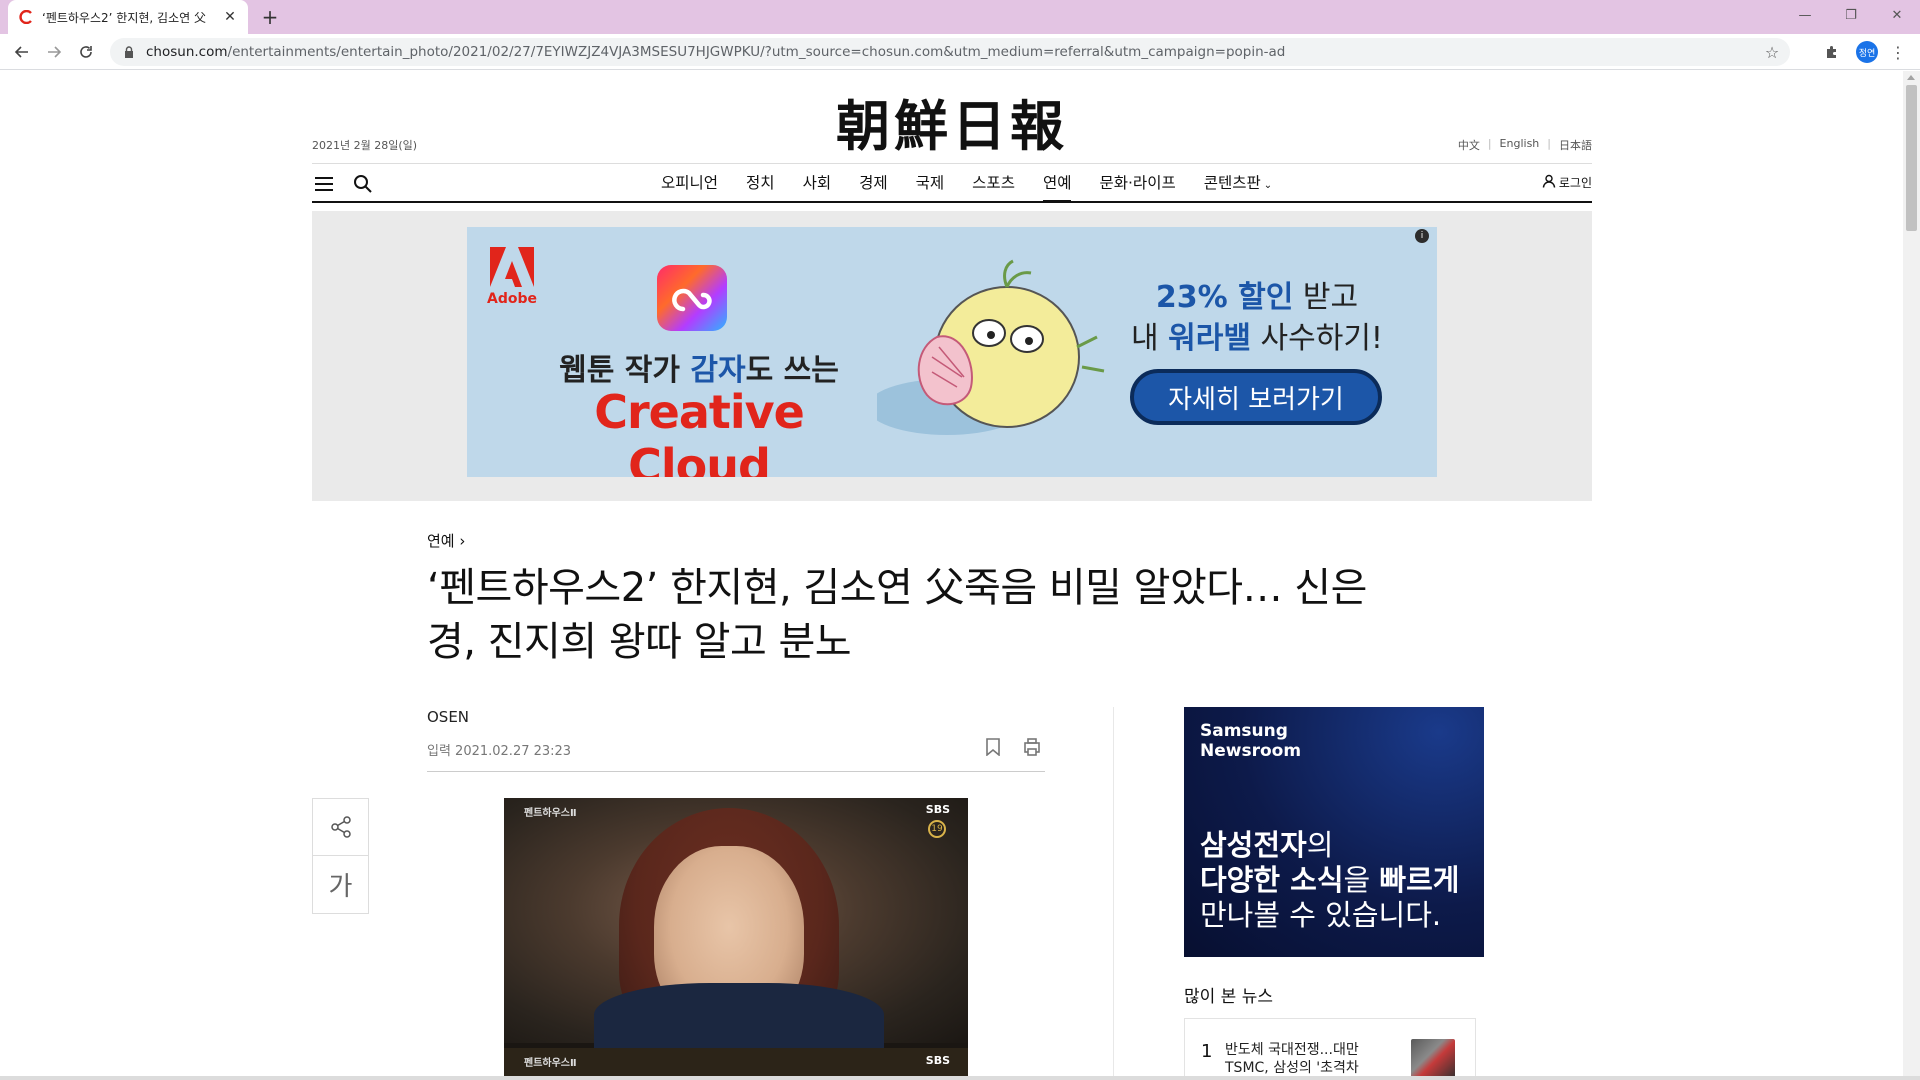 The image size is (1920, 1080). What do you see at coordinates (1433, 1059) in the screenshot?
I see `popular-thumbnail` at bounding box center [1433, 1059].